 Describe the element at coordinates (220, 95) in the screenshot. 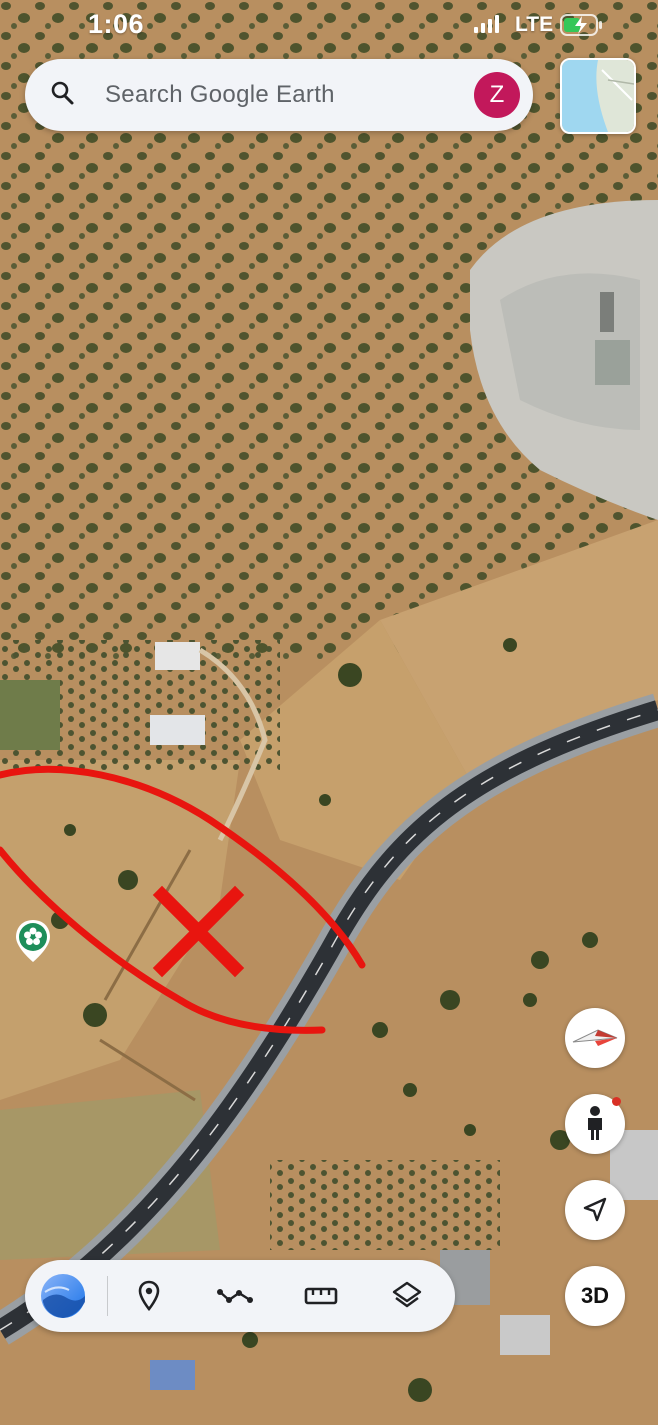

I see `search-placeholder: Search Google Earth` at that location.